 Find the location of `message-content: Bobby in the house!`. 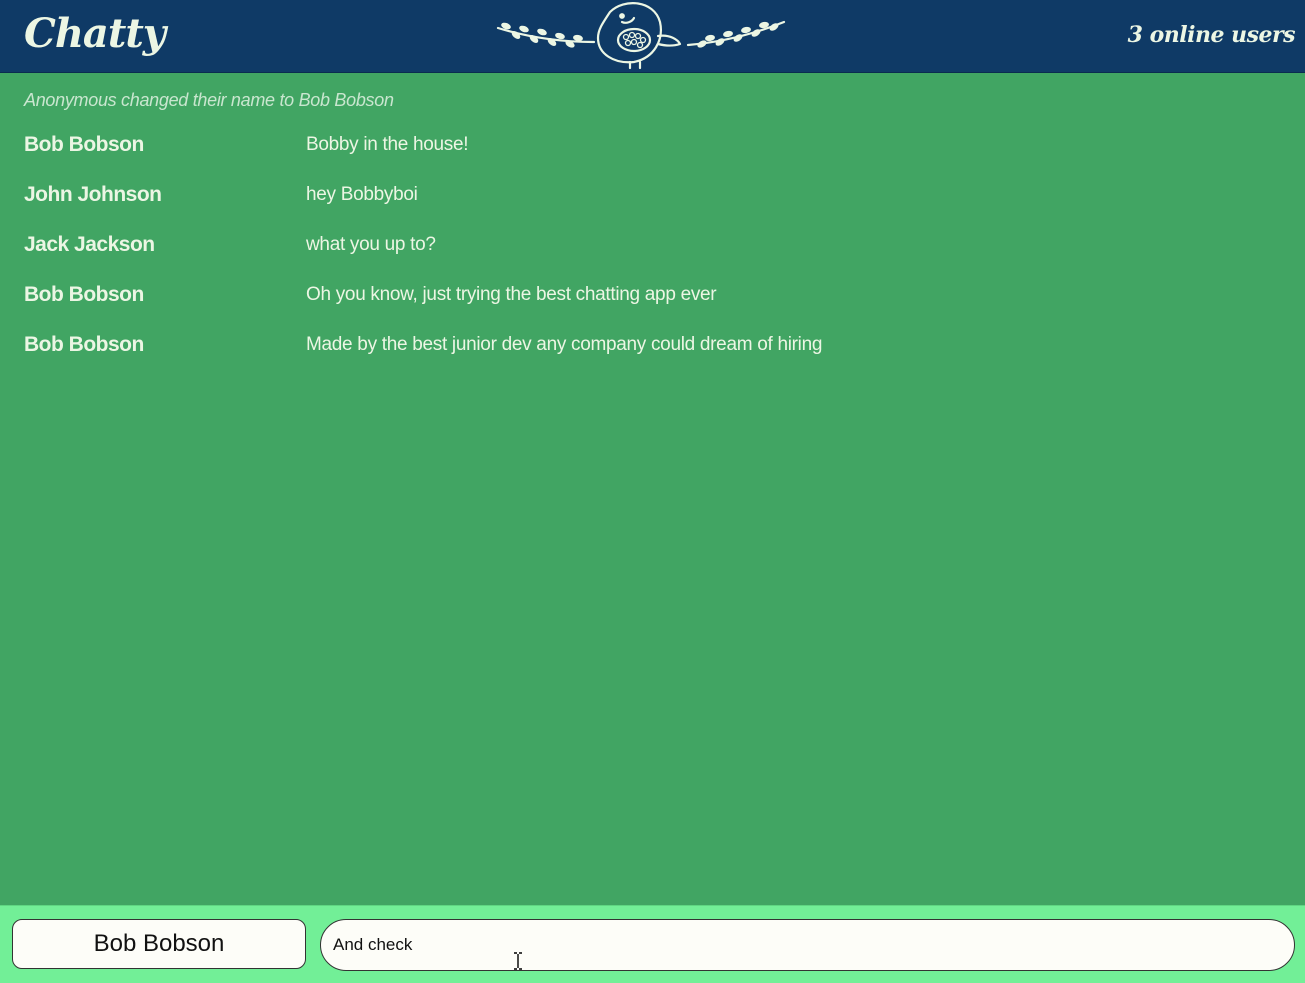

message-content: Bobby in the house! is located at coordinates (387, 144).